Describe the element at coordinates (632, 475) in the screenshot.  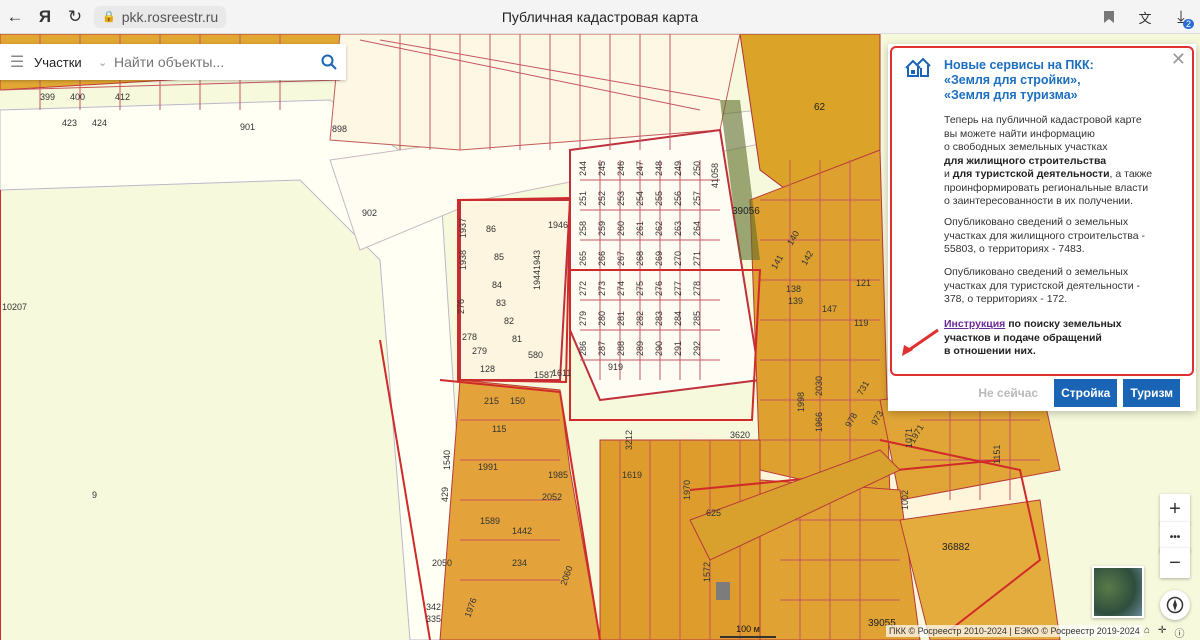
I see `parcel-label-1619: 1619` at that location.